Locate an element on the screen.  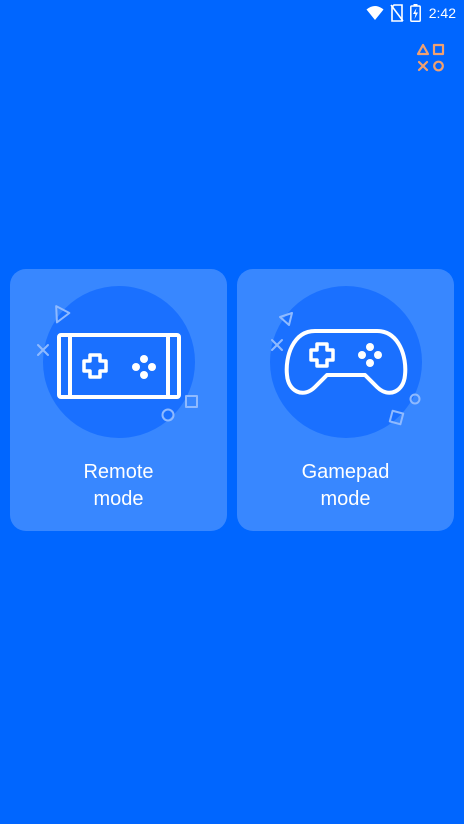
no-sim-icon is located at coordinates (397, 13).